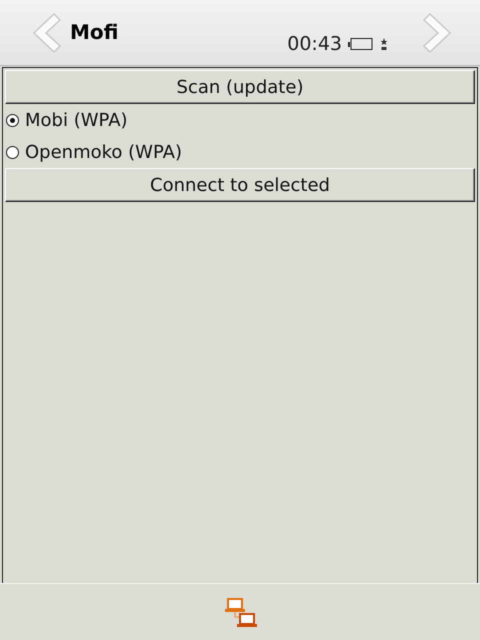  Describe the element at coordinates (94, 32) in the screenshot. I see `app-title: Mofi` at that location.